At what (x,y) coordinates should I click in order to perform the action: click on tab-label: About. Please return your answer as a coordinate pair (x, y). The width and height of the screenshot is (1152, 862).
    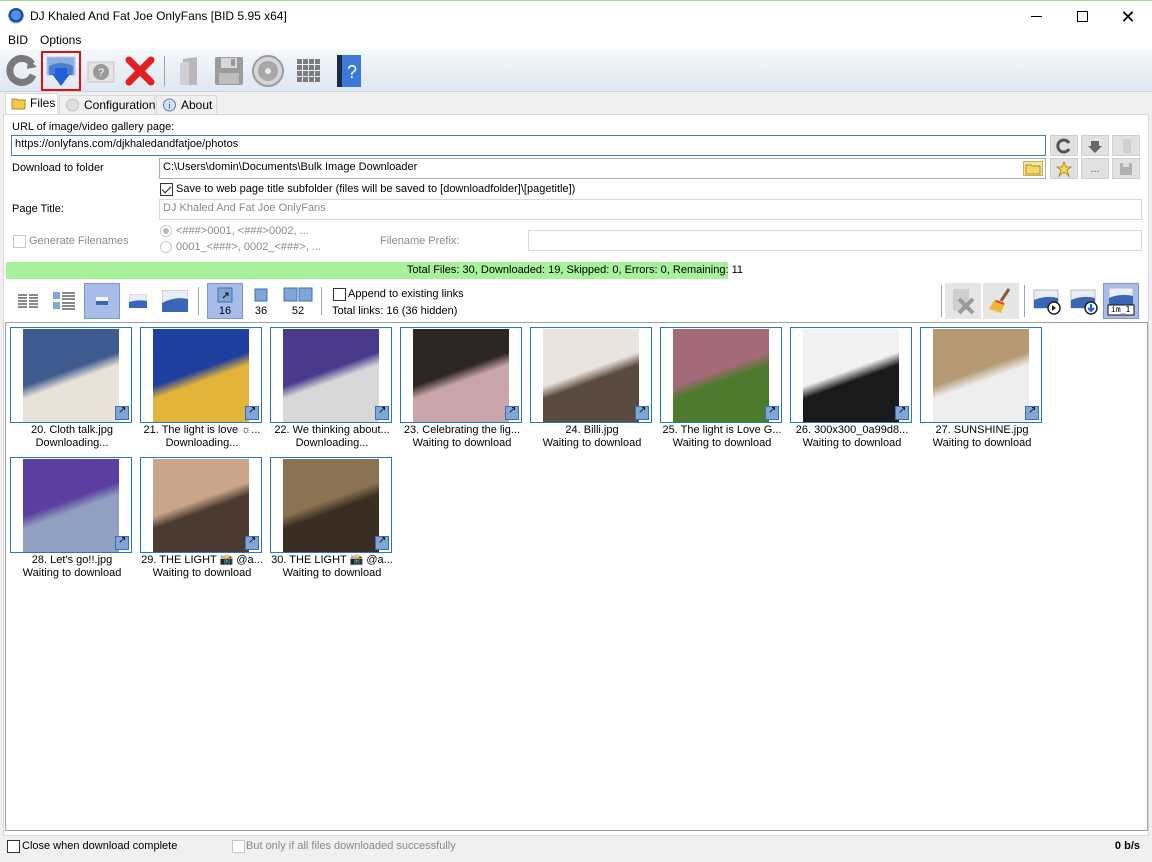
    Looking at the image, I should click on (197, 105).